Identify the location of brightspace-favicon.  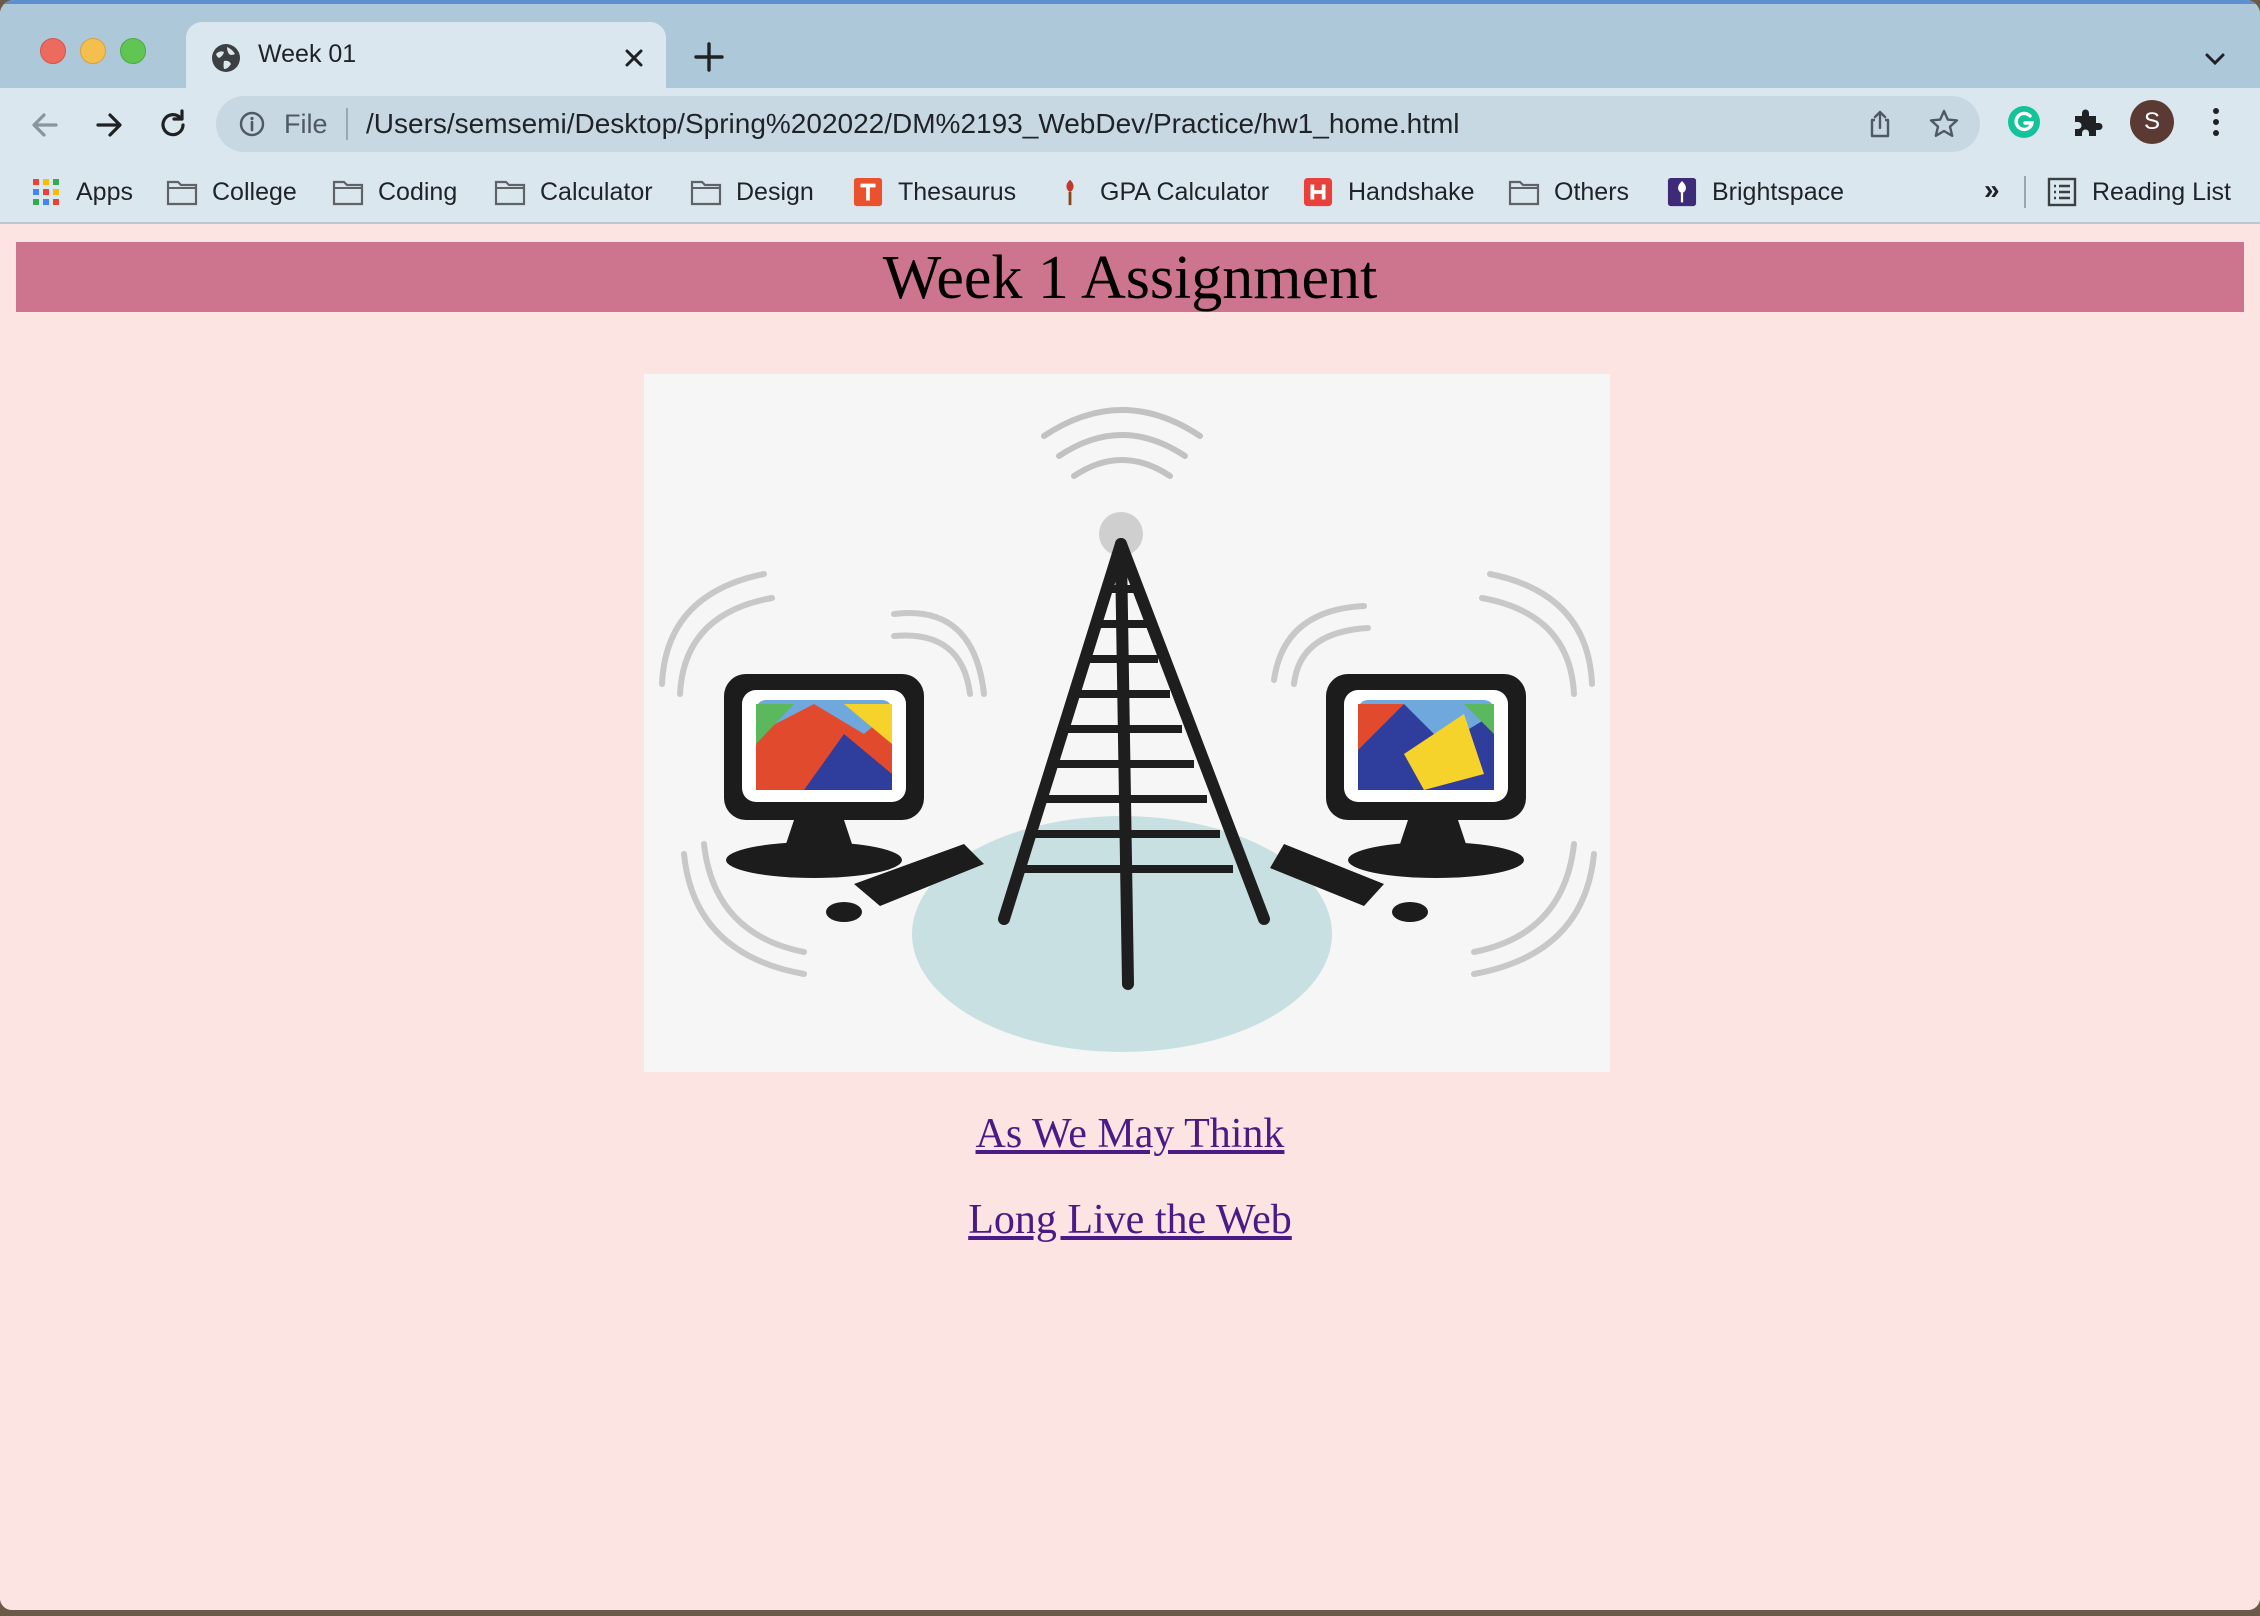
(1682, 192).